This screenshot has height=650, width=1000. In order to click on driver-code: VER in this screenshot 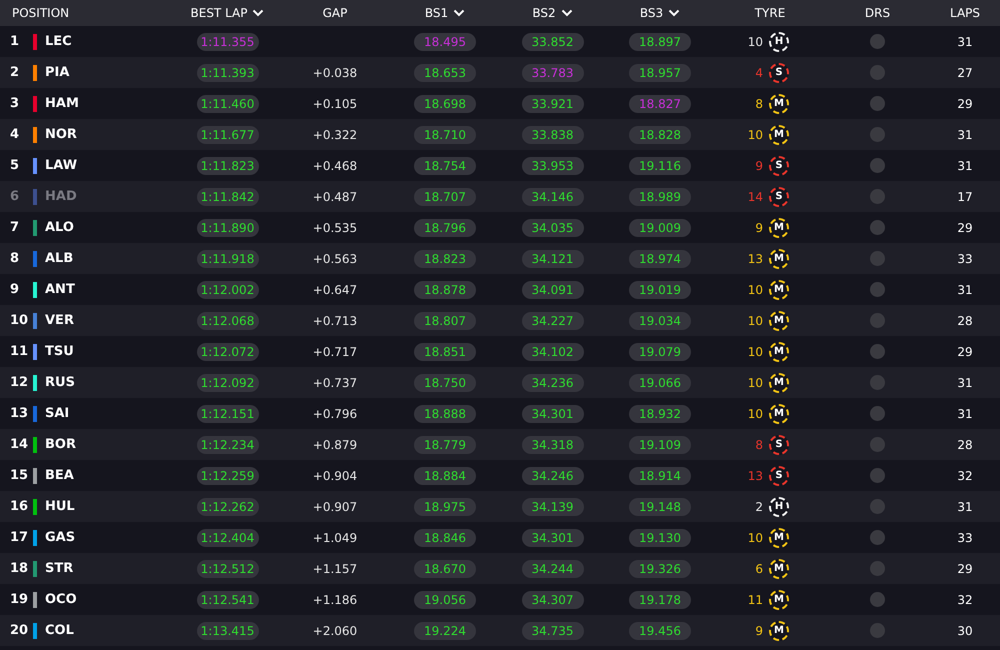, I will do `click(59, 320)`.